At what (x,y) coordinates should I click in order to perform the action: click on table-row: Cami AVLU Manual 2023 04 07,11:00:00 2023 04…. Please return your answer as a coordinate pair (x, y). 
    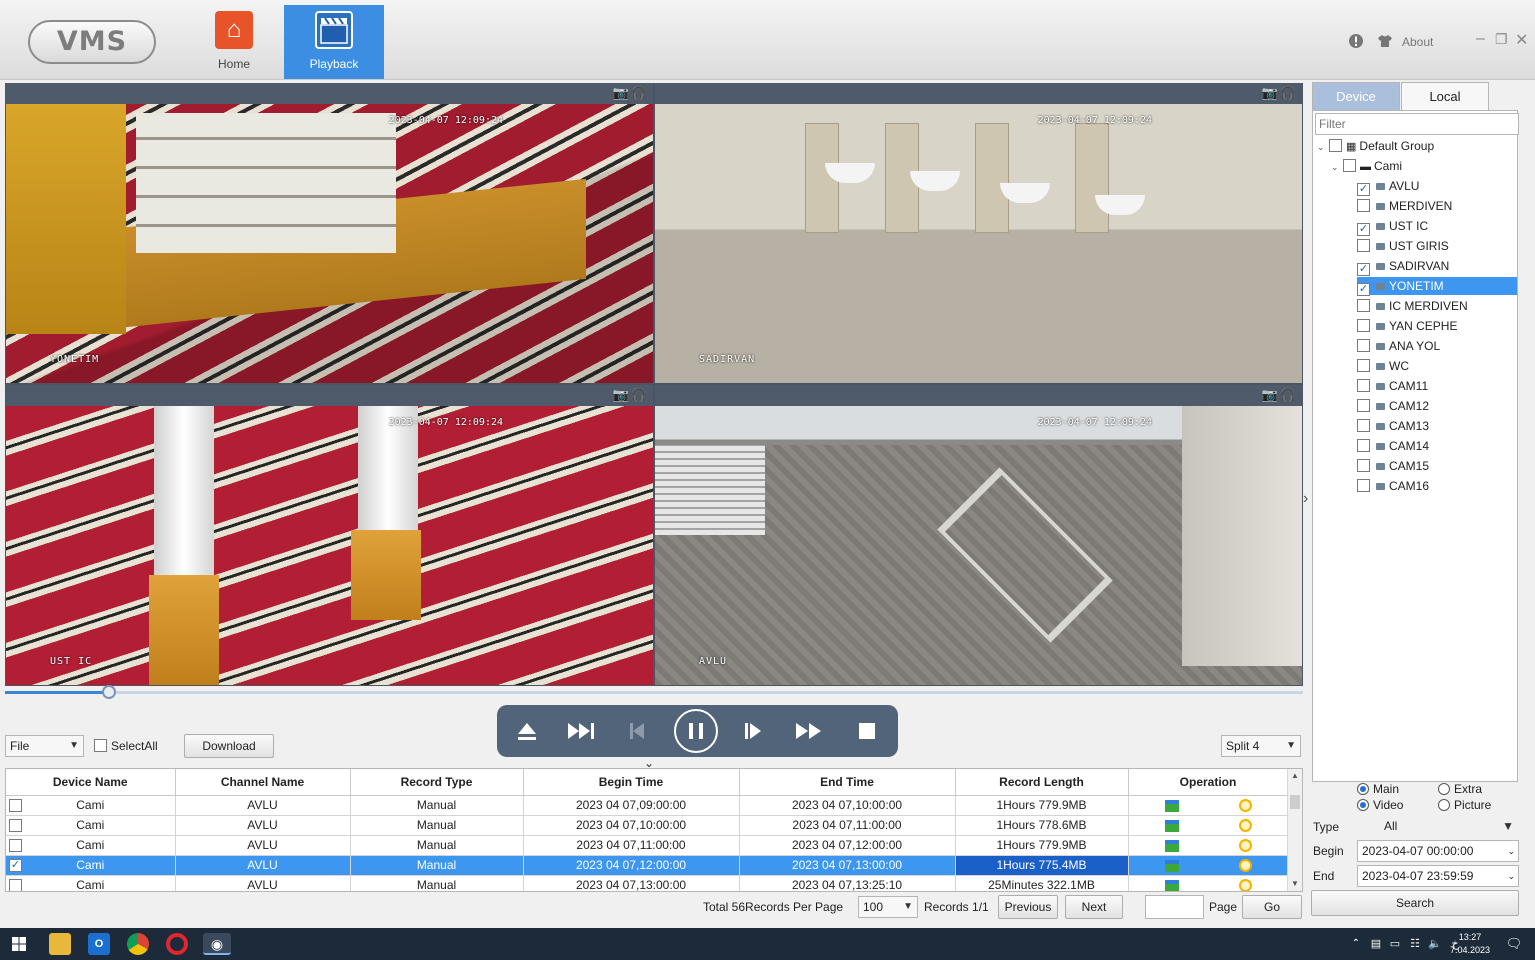
    Looking at the image, I should click on (647, 845).